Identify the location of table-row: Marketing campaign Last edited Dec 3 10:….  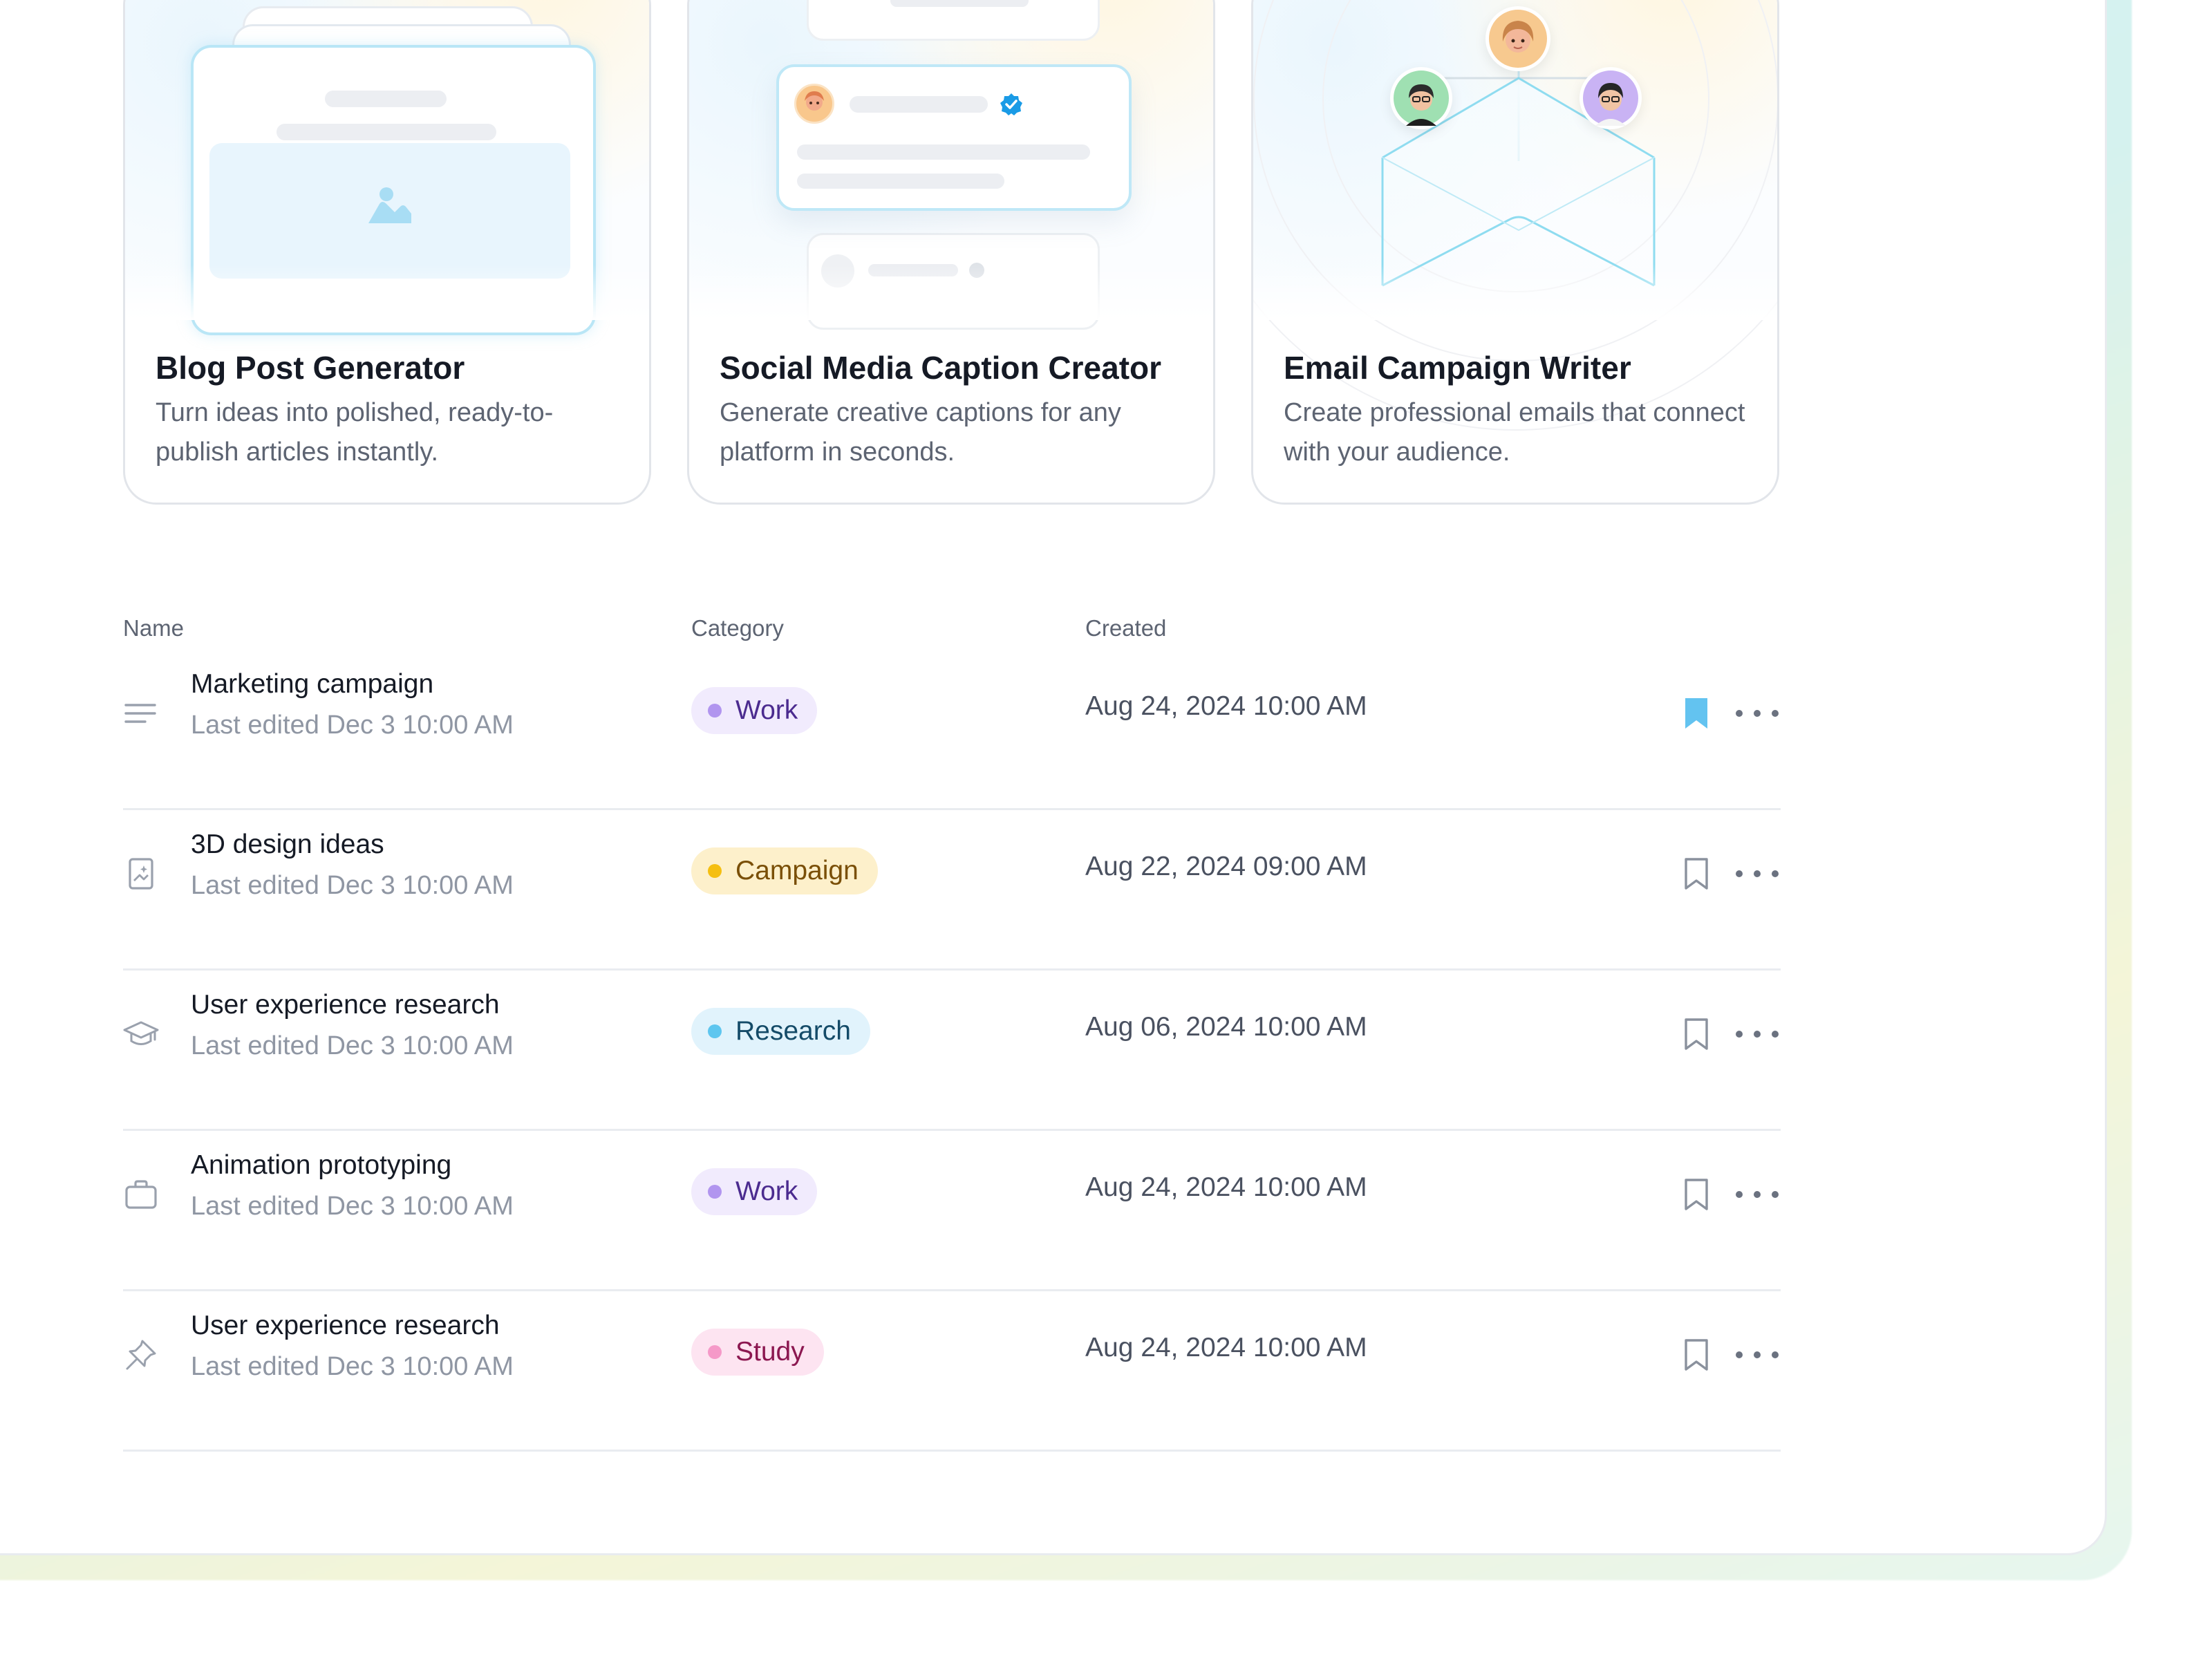
(952, 730).